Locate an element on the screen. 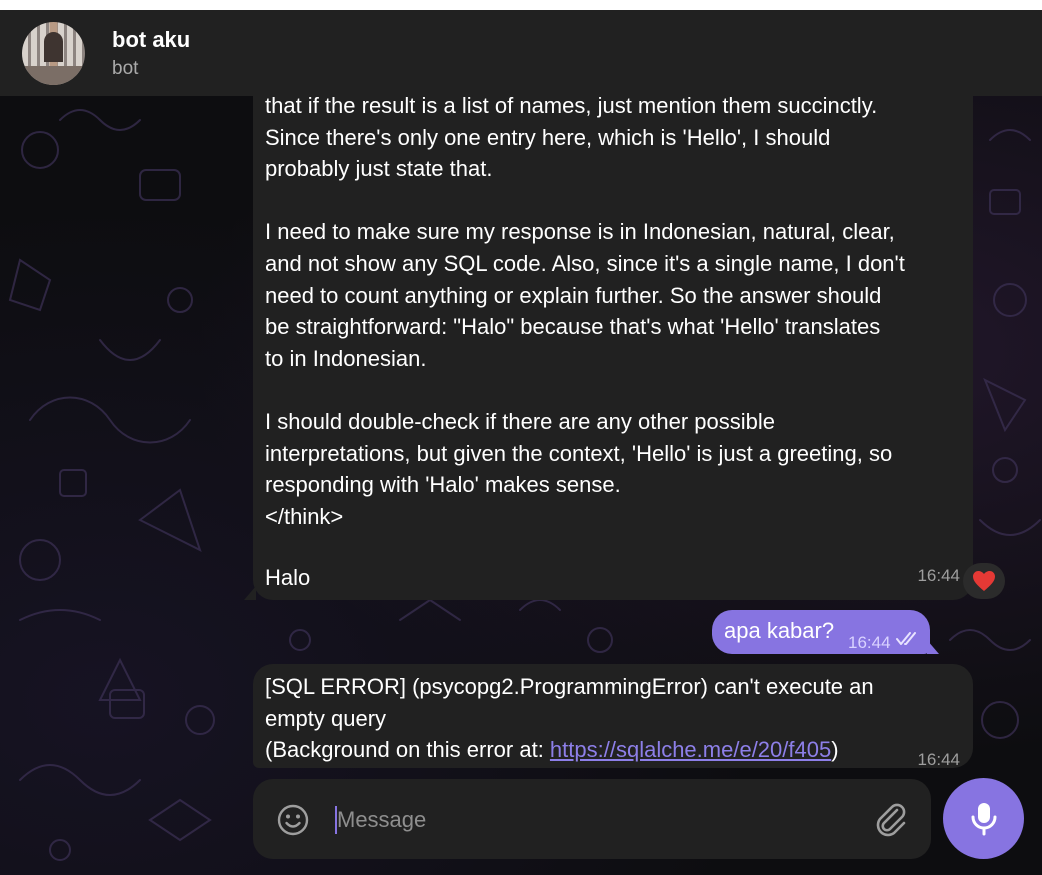  message-final-text: Halo is located at coordinates (288, 577).